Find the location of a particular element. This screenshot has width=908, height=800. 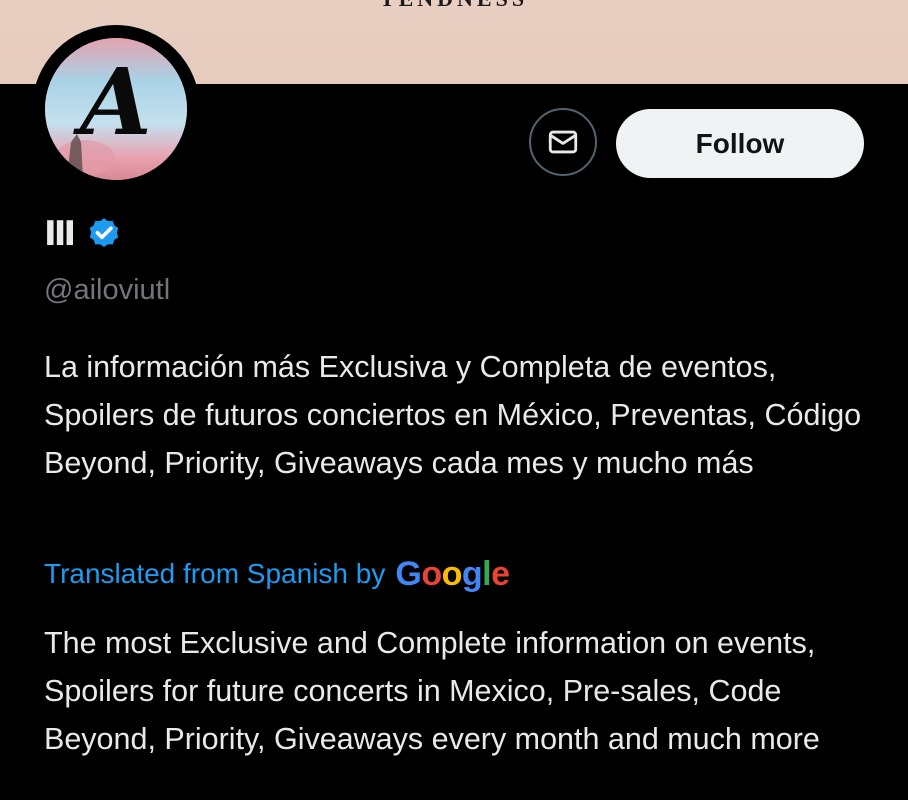

avatar: A is located at coordinates (116, 109).